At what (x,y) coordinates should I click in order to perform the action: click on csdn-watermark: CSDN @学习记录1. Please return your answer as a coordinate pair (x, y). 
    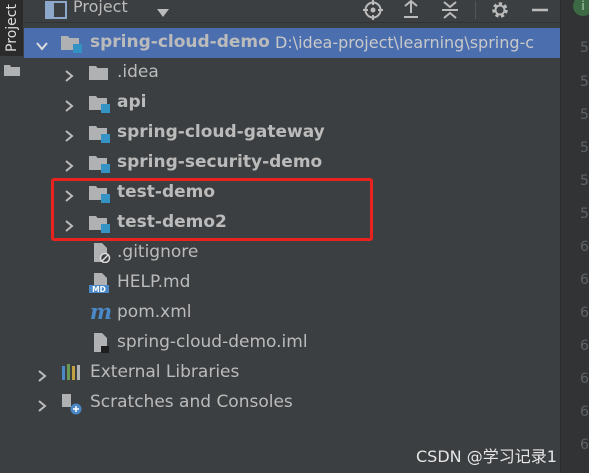
    Looking at the image, I should click on (486, 456).